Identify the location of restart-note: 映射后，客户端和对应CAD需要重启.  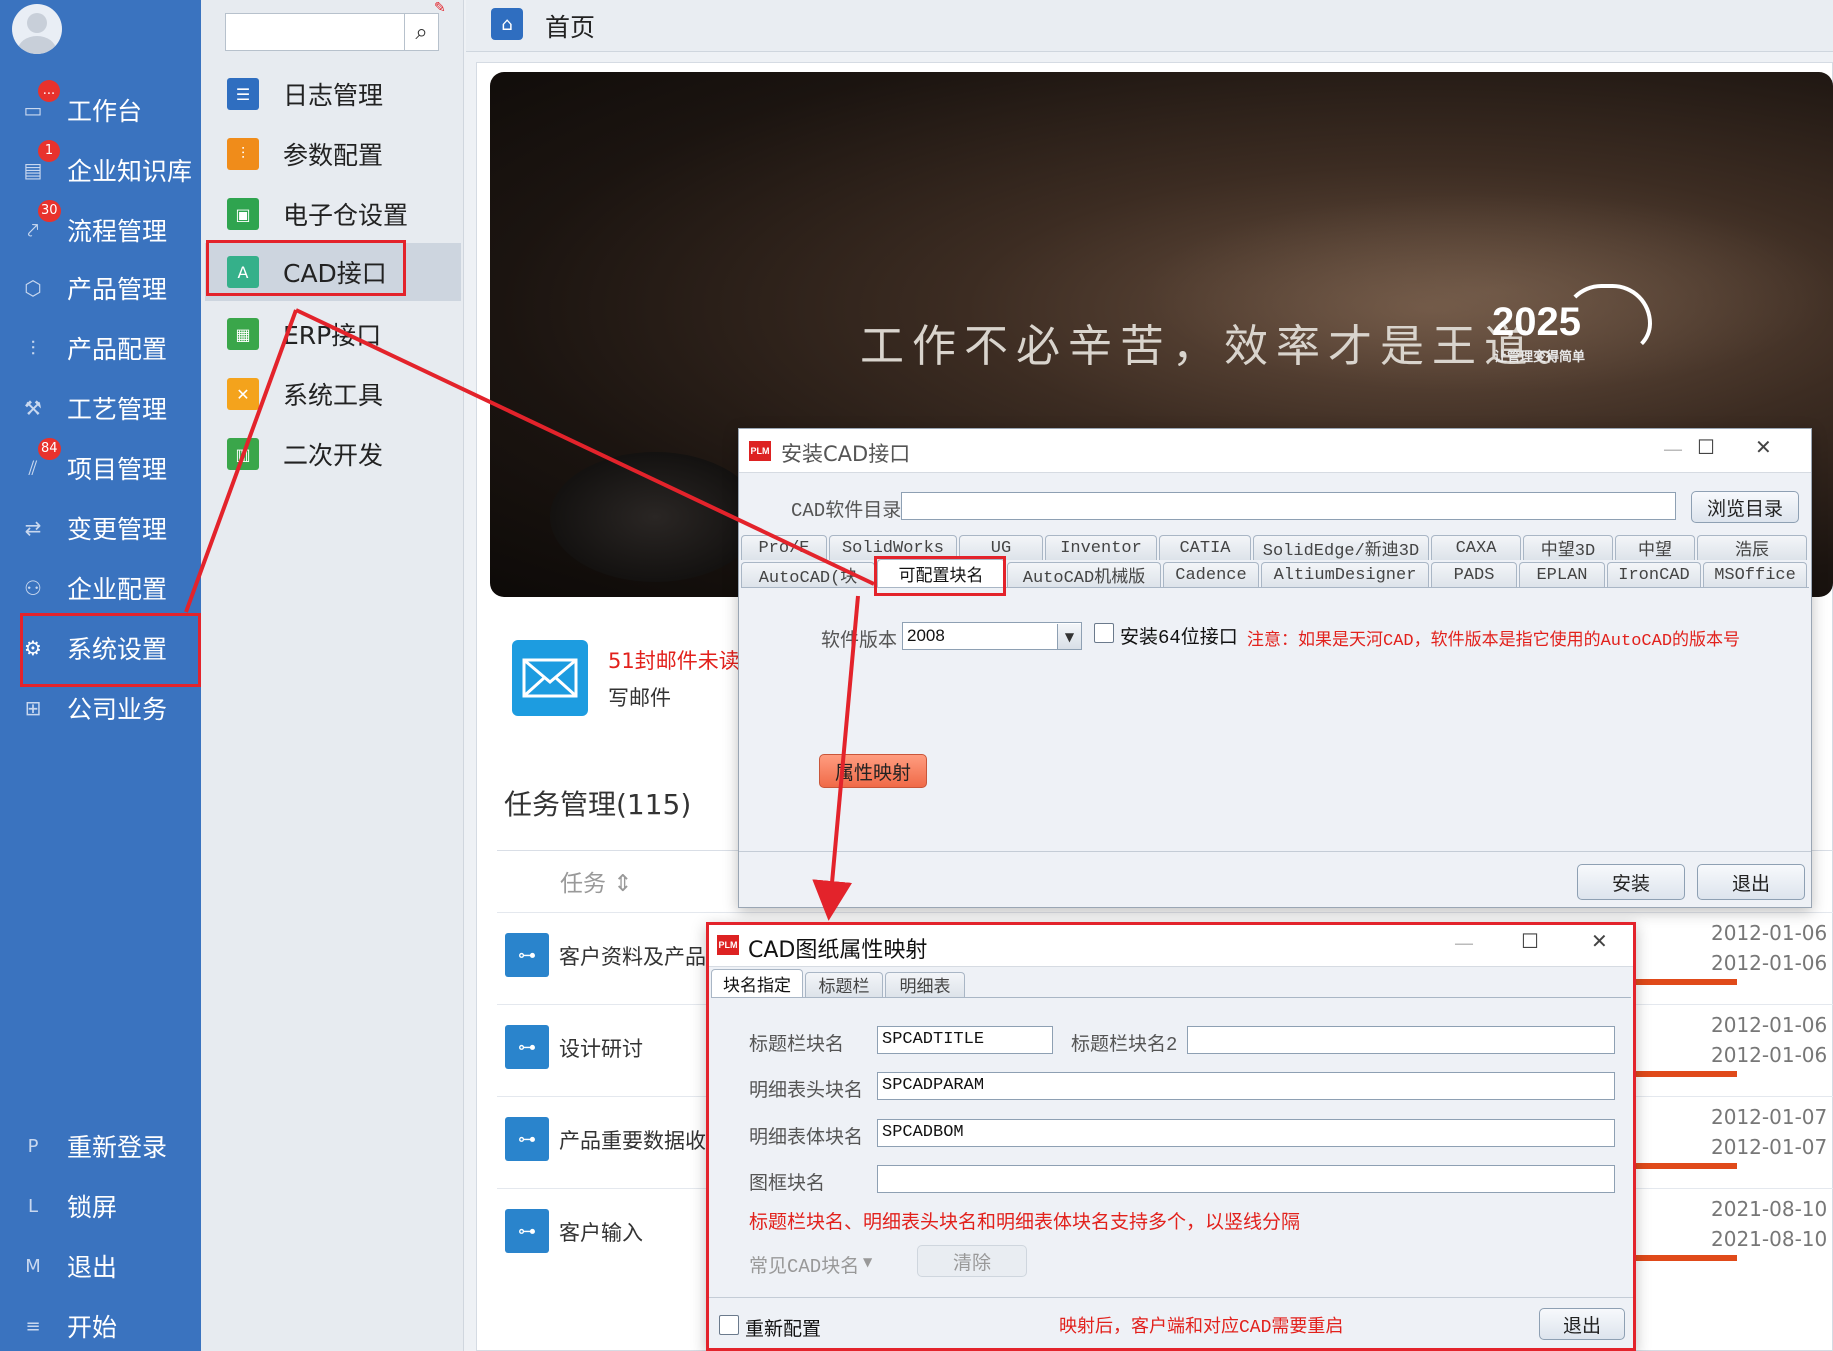
(1201, 1328).